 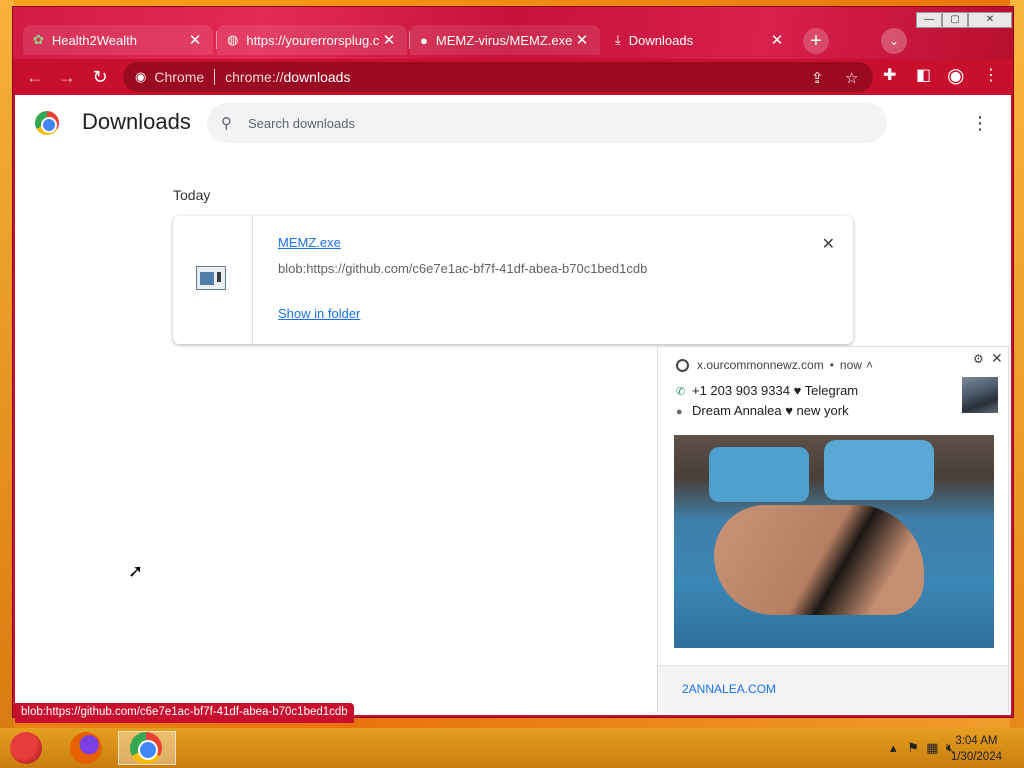 I want to click on file-icon-area, so click(x=213, y=280).